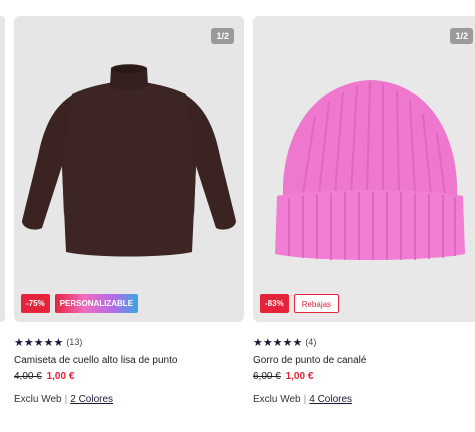  I want to click on personalizable-badge: PERSONALIZABLE, so click(96, 303).